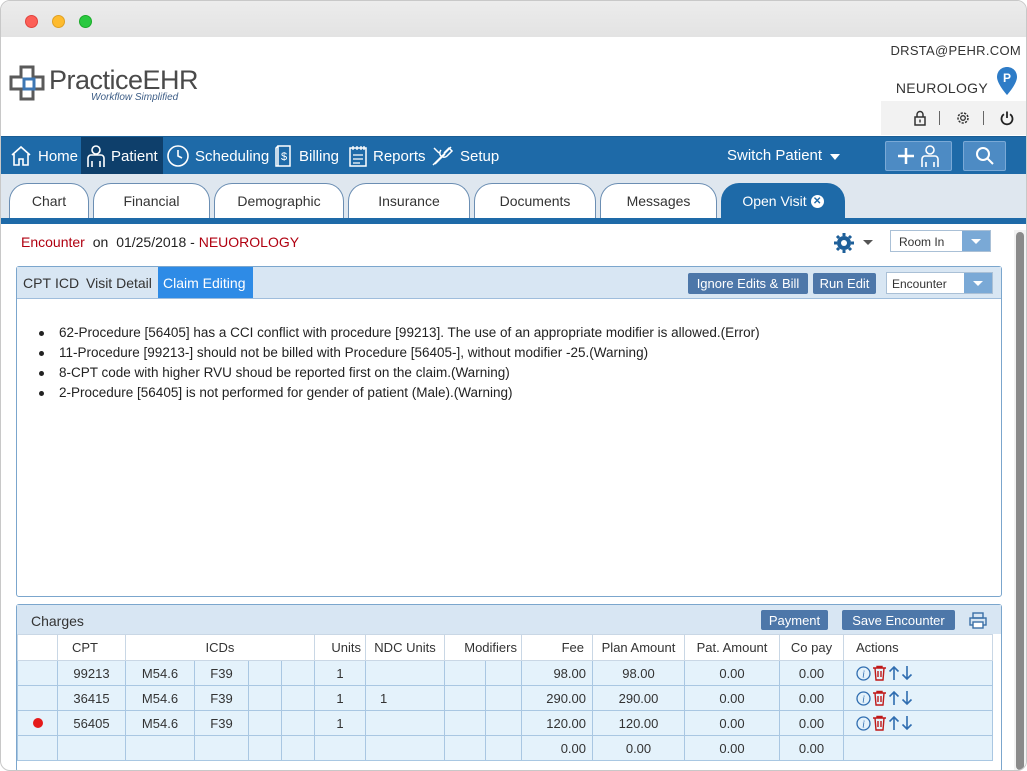 Image resolution: width=1027 pixels, height=771 pixels. Describe the element at coordinates (91, 647) in the screenshot. I see `col-cpt: CPT` at that location.